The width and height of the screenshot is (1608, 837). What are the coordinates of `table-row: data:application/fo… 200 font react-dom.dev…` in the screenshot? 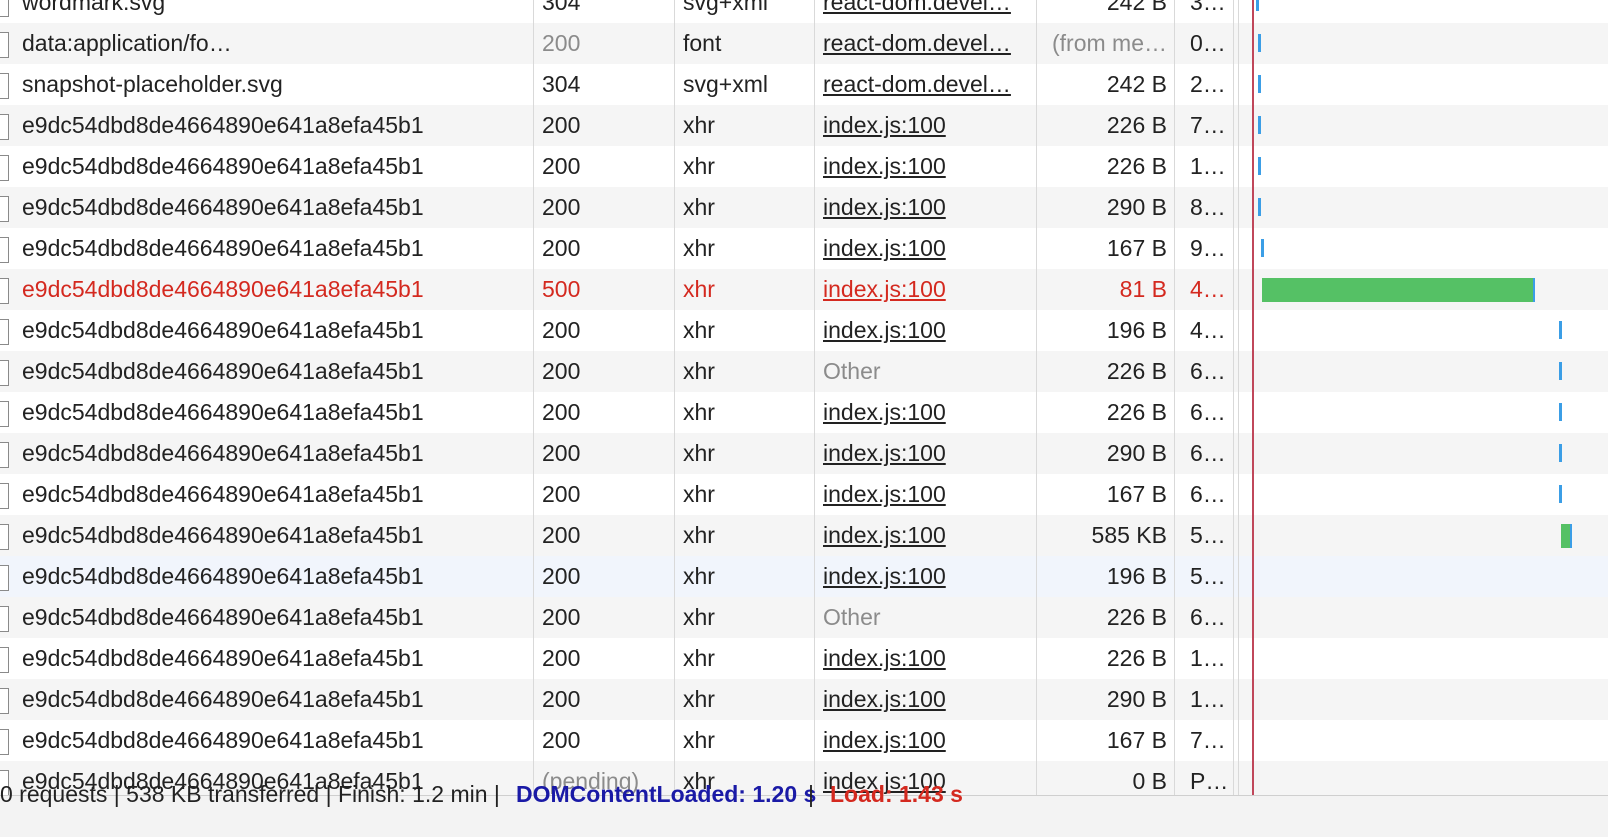 It's located at (804, 43).